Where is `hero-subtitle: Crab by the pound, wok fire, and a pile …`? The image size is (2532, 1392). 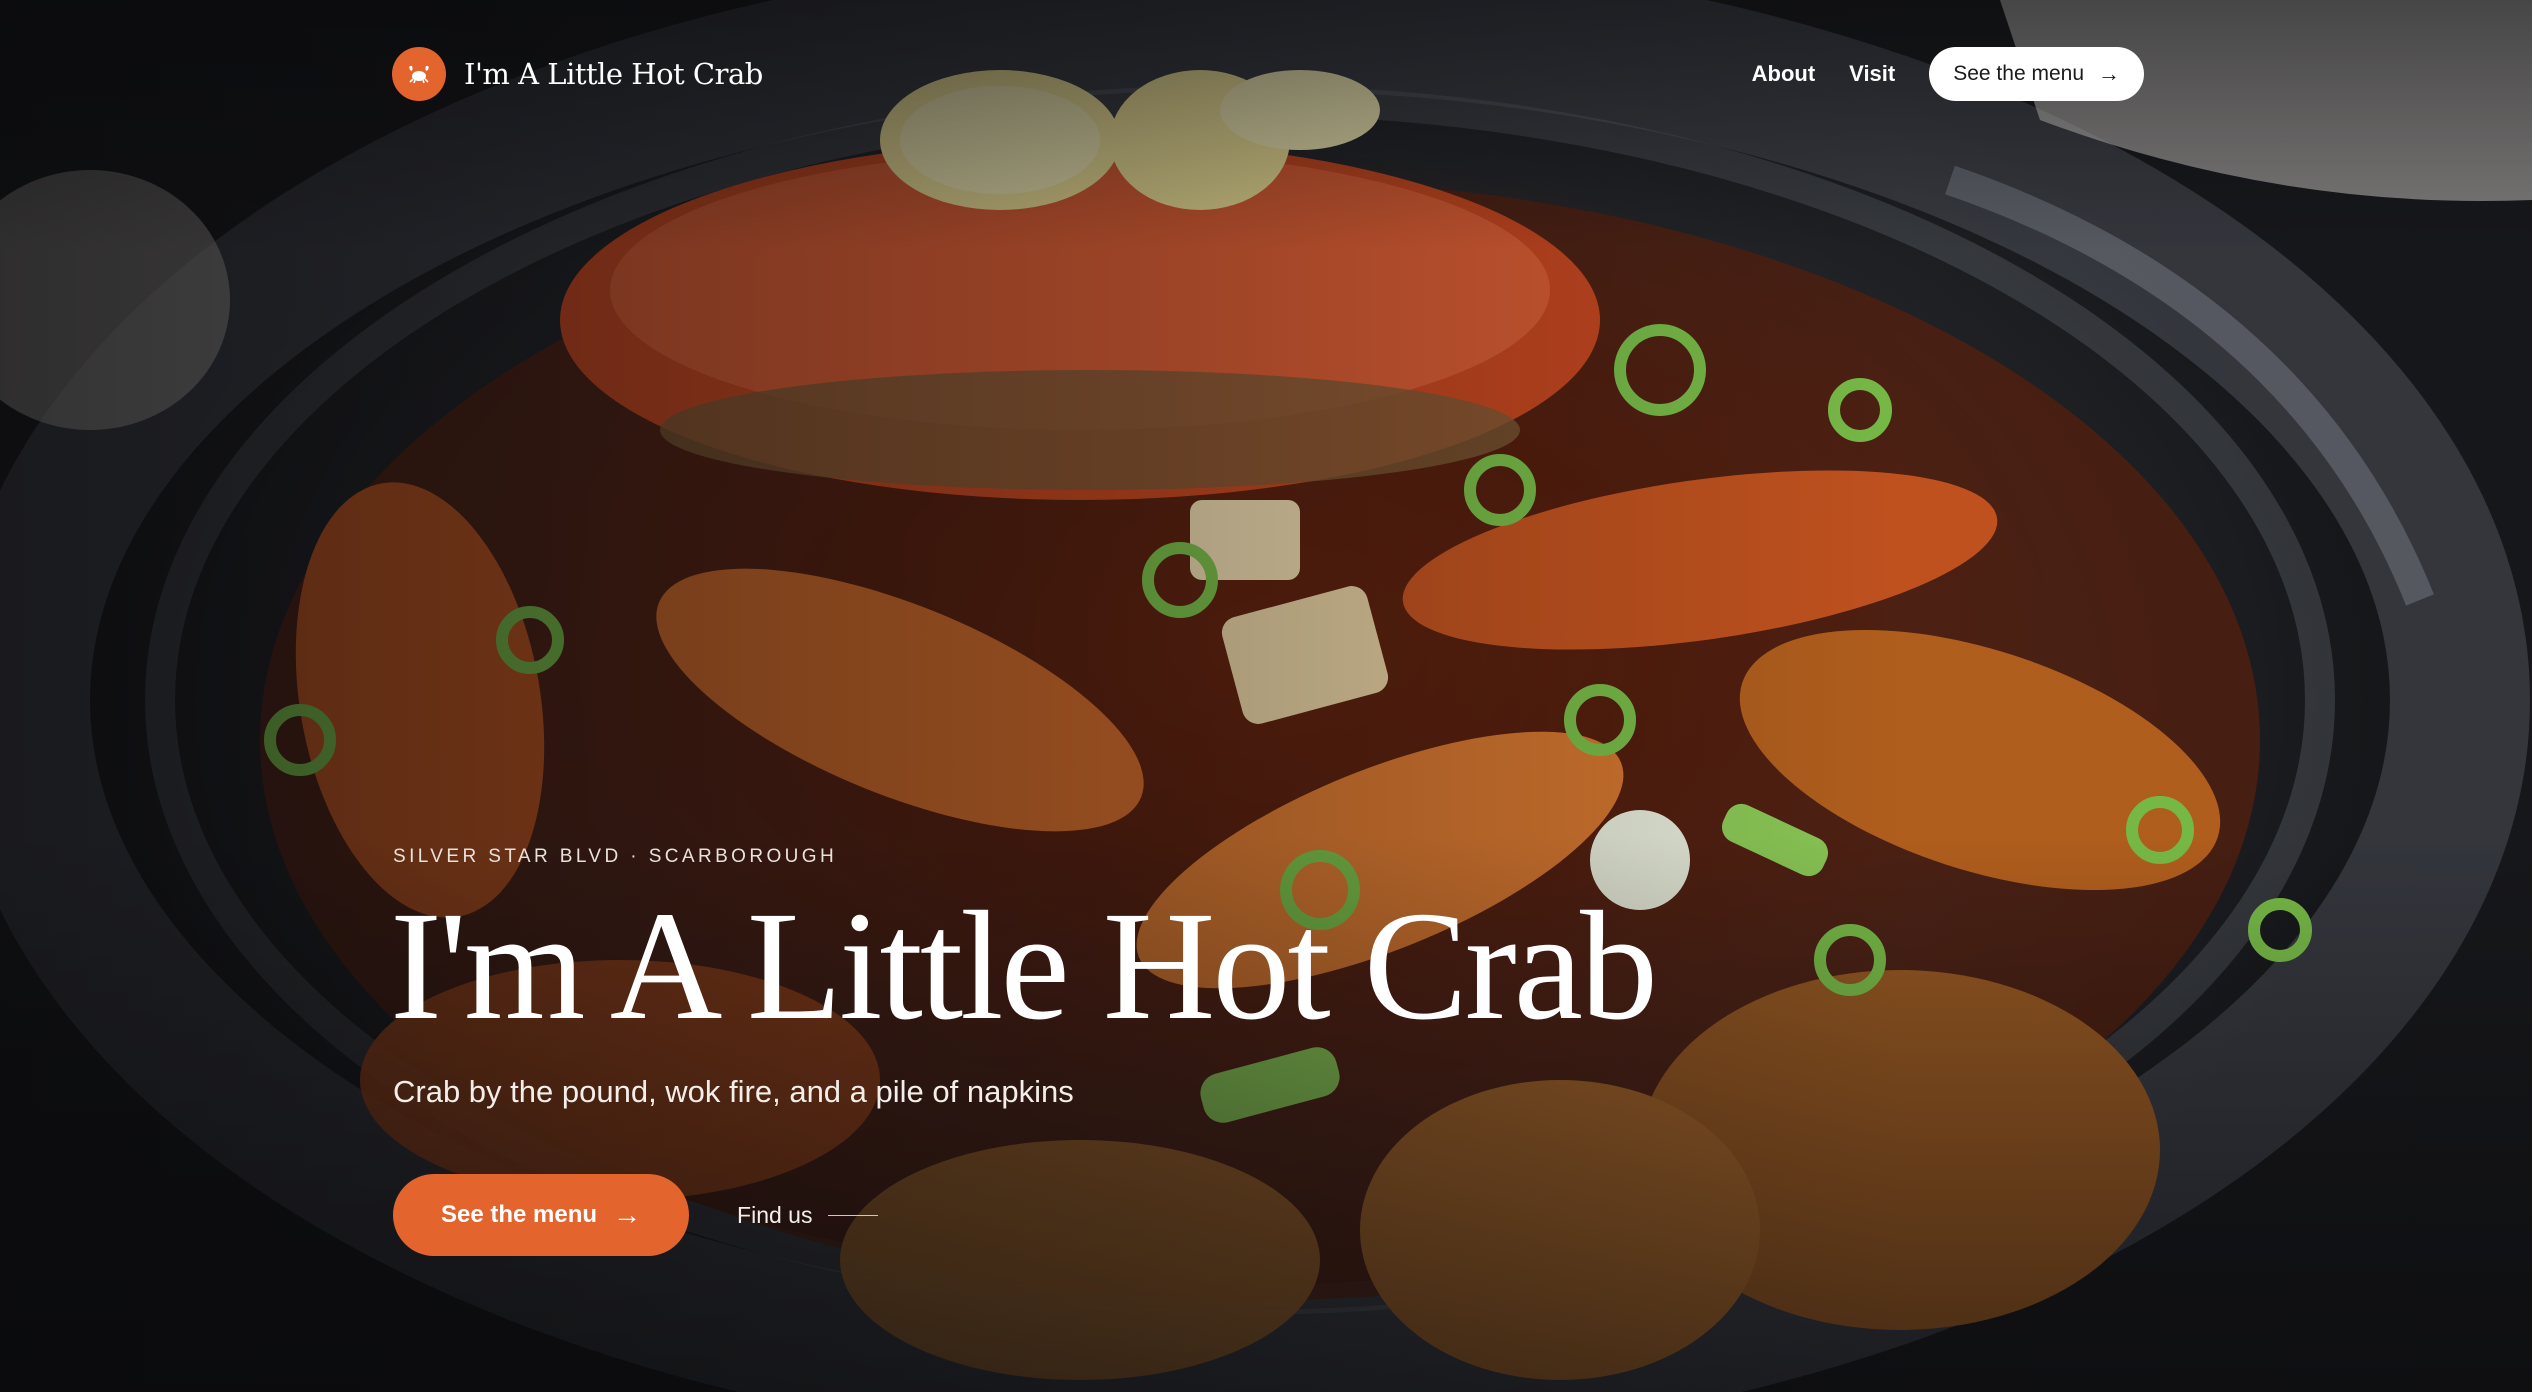 hero-subtitle: Crab by the pound, wok fire, and a pile … is located at coordinates (733, 1091).